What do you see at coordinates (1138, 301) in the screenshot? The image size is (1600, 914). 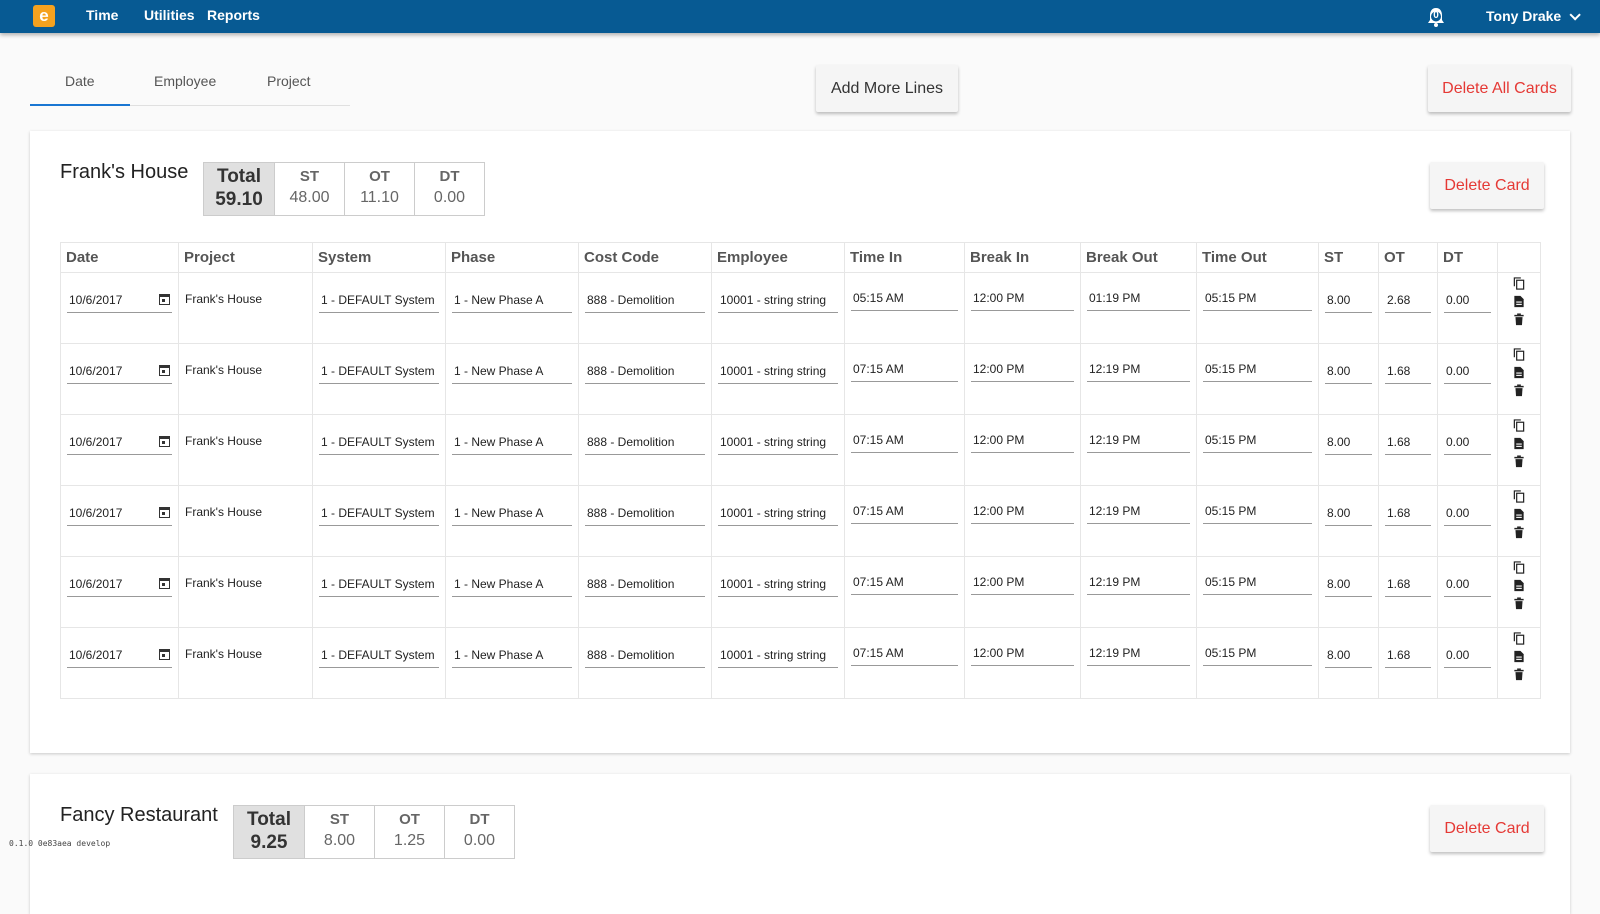 I see `break-out-field: 01:19 PM` at bounding box center [1138, 301].